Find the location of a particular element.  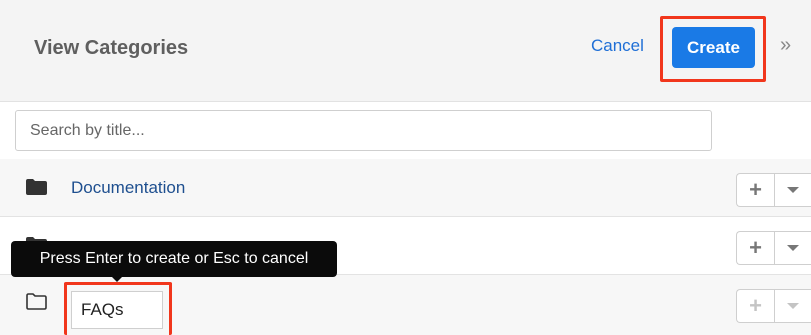

category-name-input is located at coordinates (117, 310).